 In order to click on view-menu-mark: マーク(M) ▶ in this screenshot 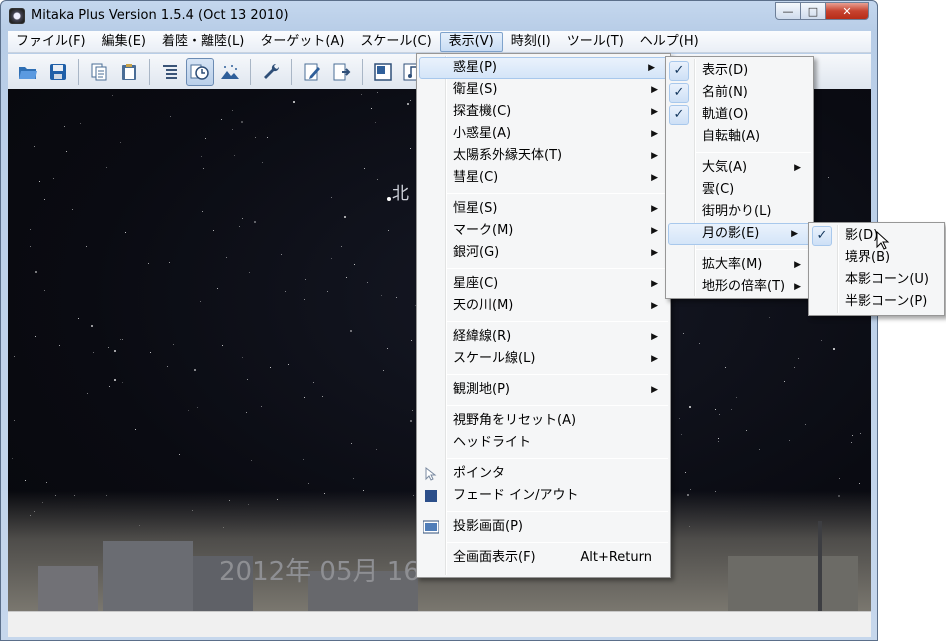, I will do `click(543, 231)`.